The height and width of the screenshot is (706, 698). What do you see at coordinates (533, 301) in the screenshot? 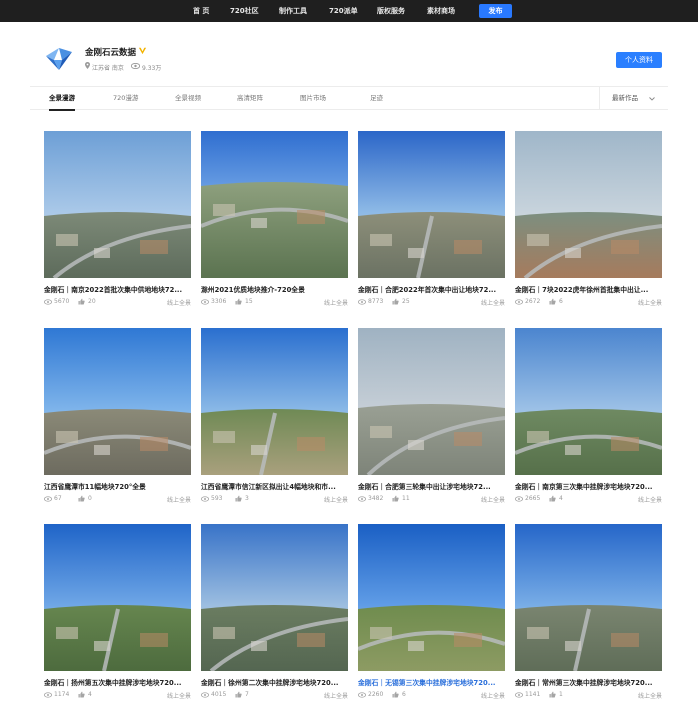
I see `view-count: 2672` at bounding box center [533, 301].